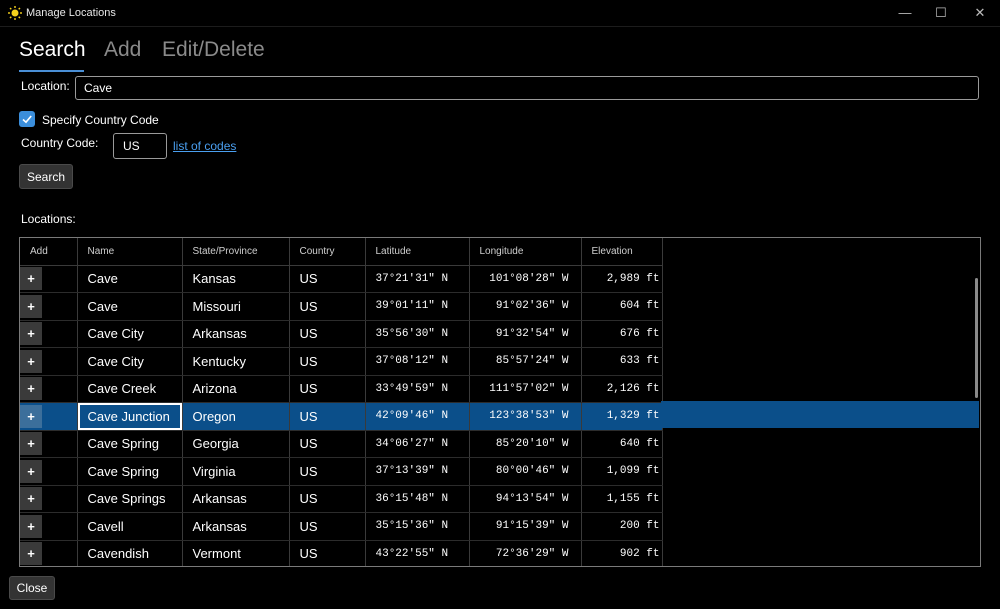  Describe the element at coordinates (130, 526) in the screenshot. I see `location-name-cell: Cavell` at that location.